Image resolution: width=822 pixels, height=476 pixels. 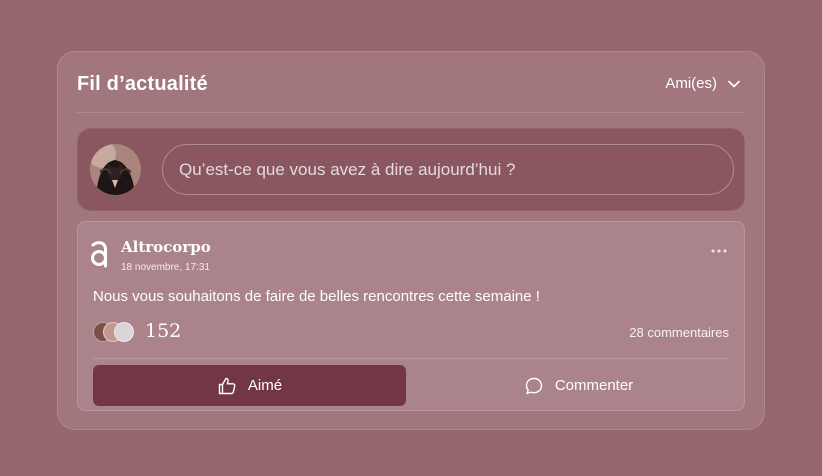 I want to click on like-count: 152, so click(x=163, y=331).